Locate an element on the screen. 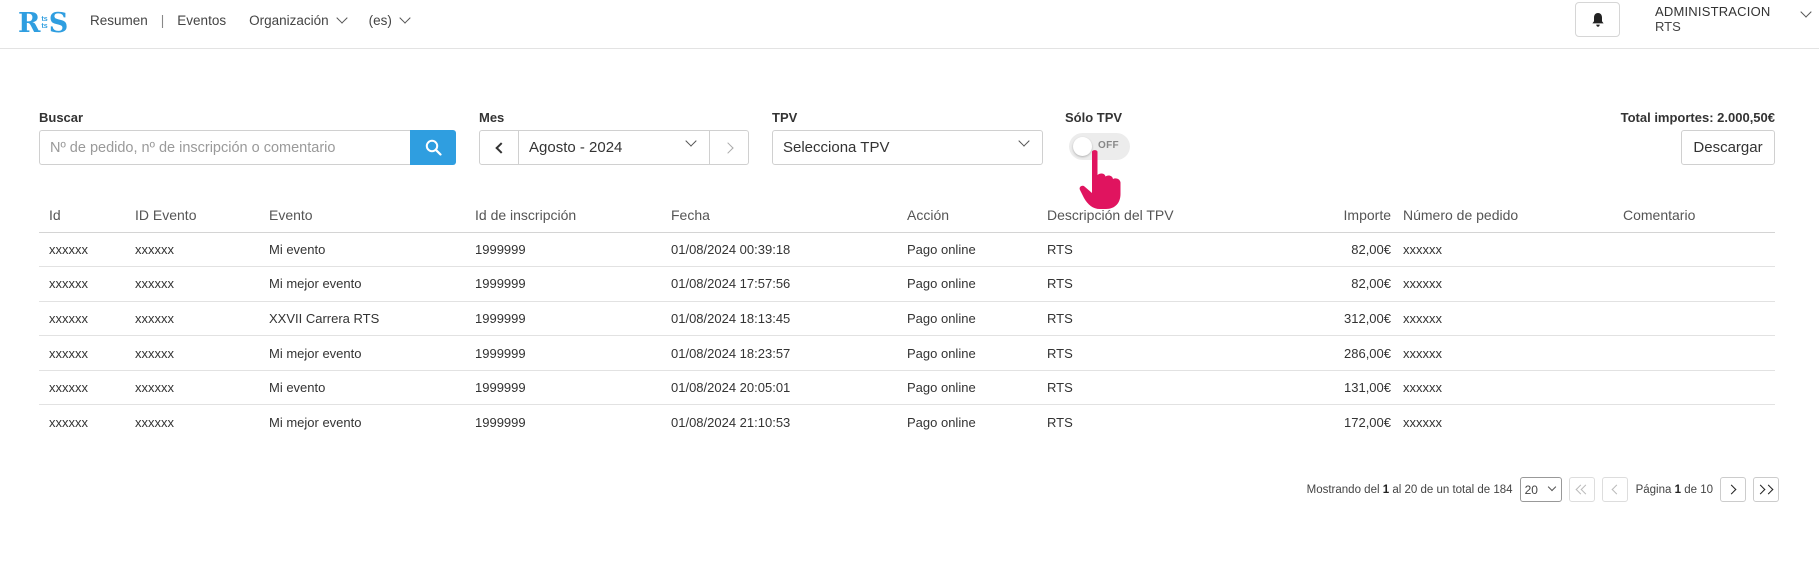 The image size is (1819, 588). main-nav: Resumen | Eventos Organización (es) is located at coordinates (250, 20).